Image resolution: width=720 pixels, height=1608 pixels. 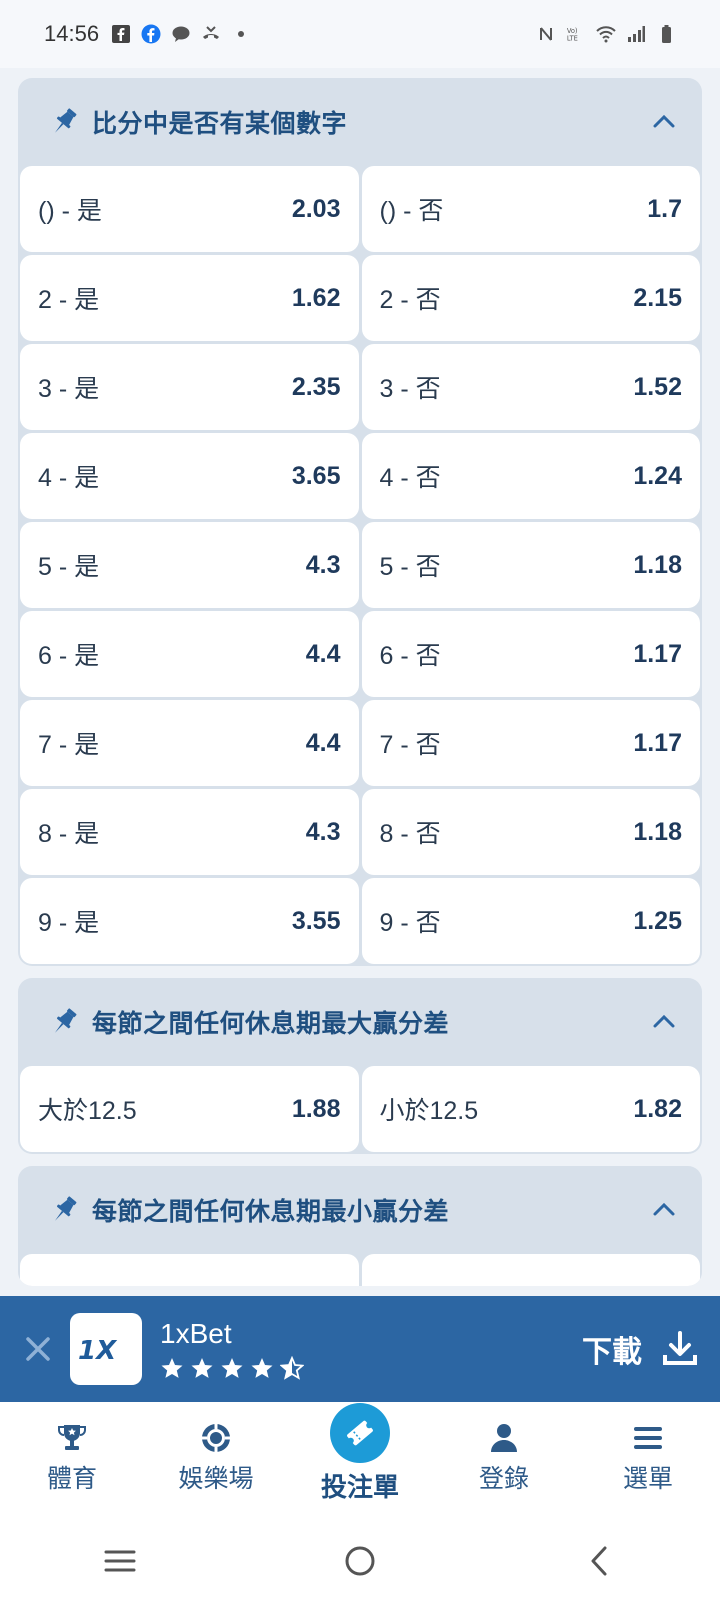 What do you see at coordinates (189, 921) in the screenshot?
I see `odd-button: 9 - 是 3.55` at bounding box center [189, 921].